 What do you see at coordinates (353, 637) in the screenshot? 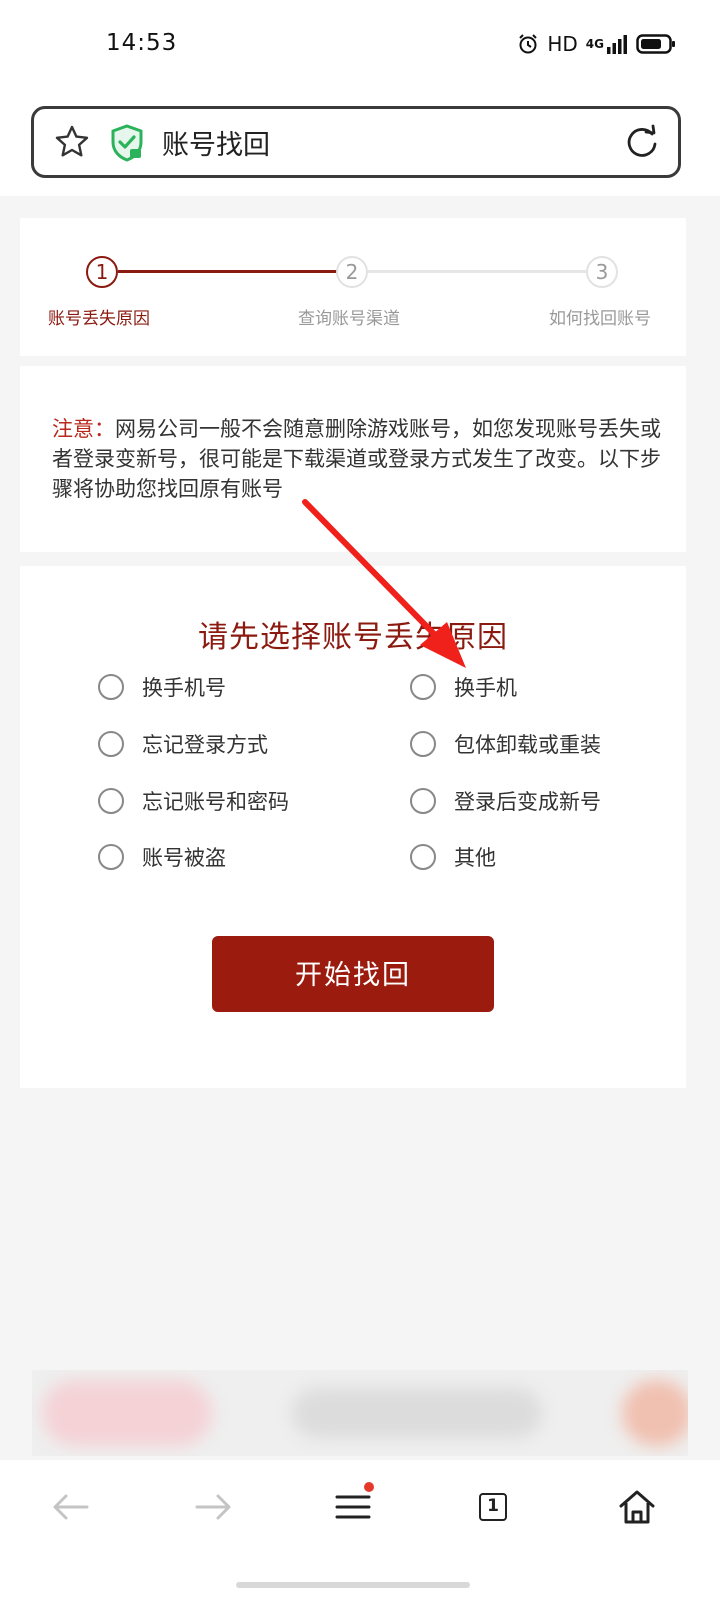
I see `selection-title: 请先选择账号丢失原因` at bounding box center [353, 637].